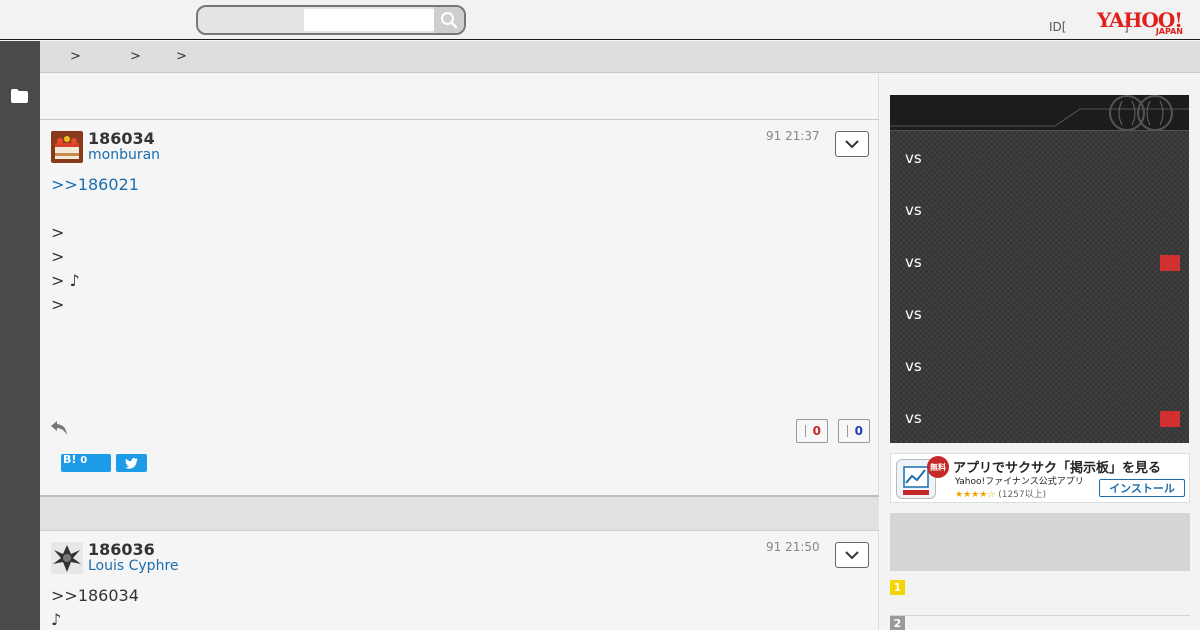 The width and height of the screenshot is (1200, 630). I want to click on post-body-line: ♪, so click(56, 619).